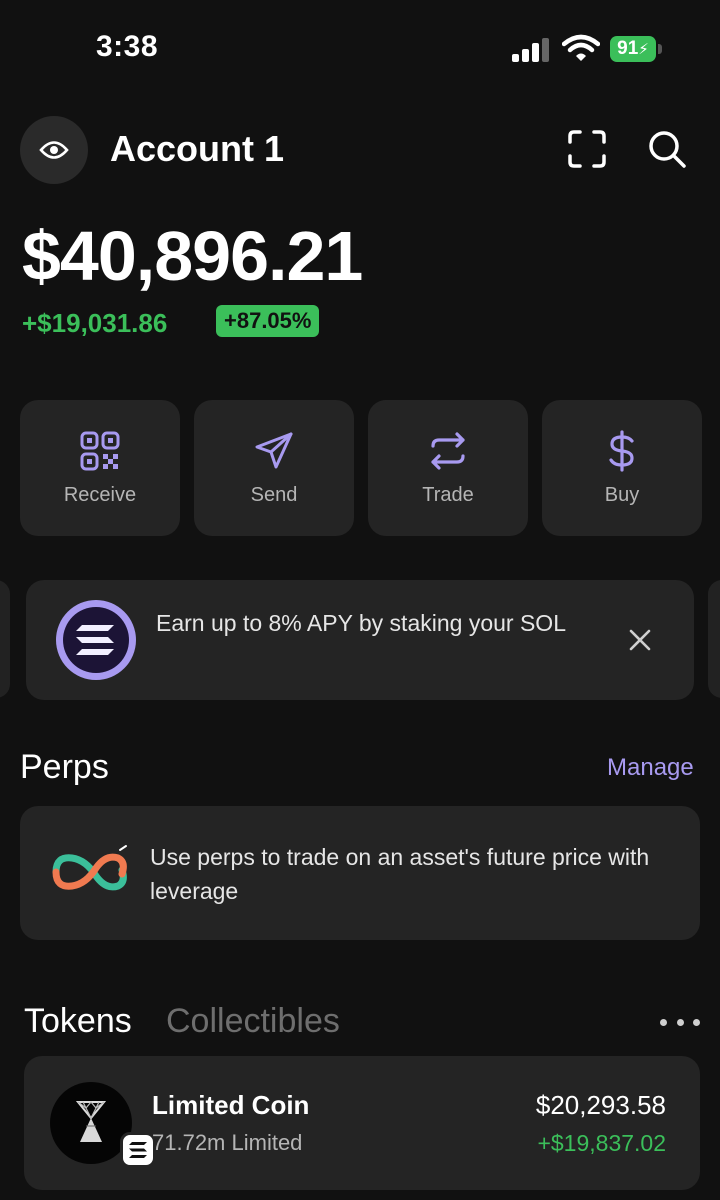  What do you see at coordinates (680, 1022) in the screenshot?
I see `more-options-icon` at bounding box center [680, 1022].